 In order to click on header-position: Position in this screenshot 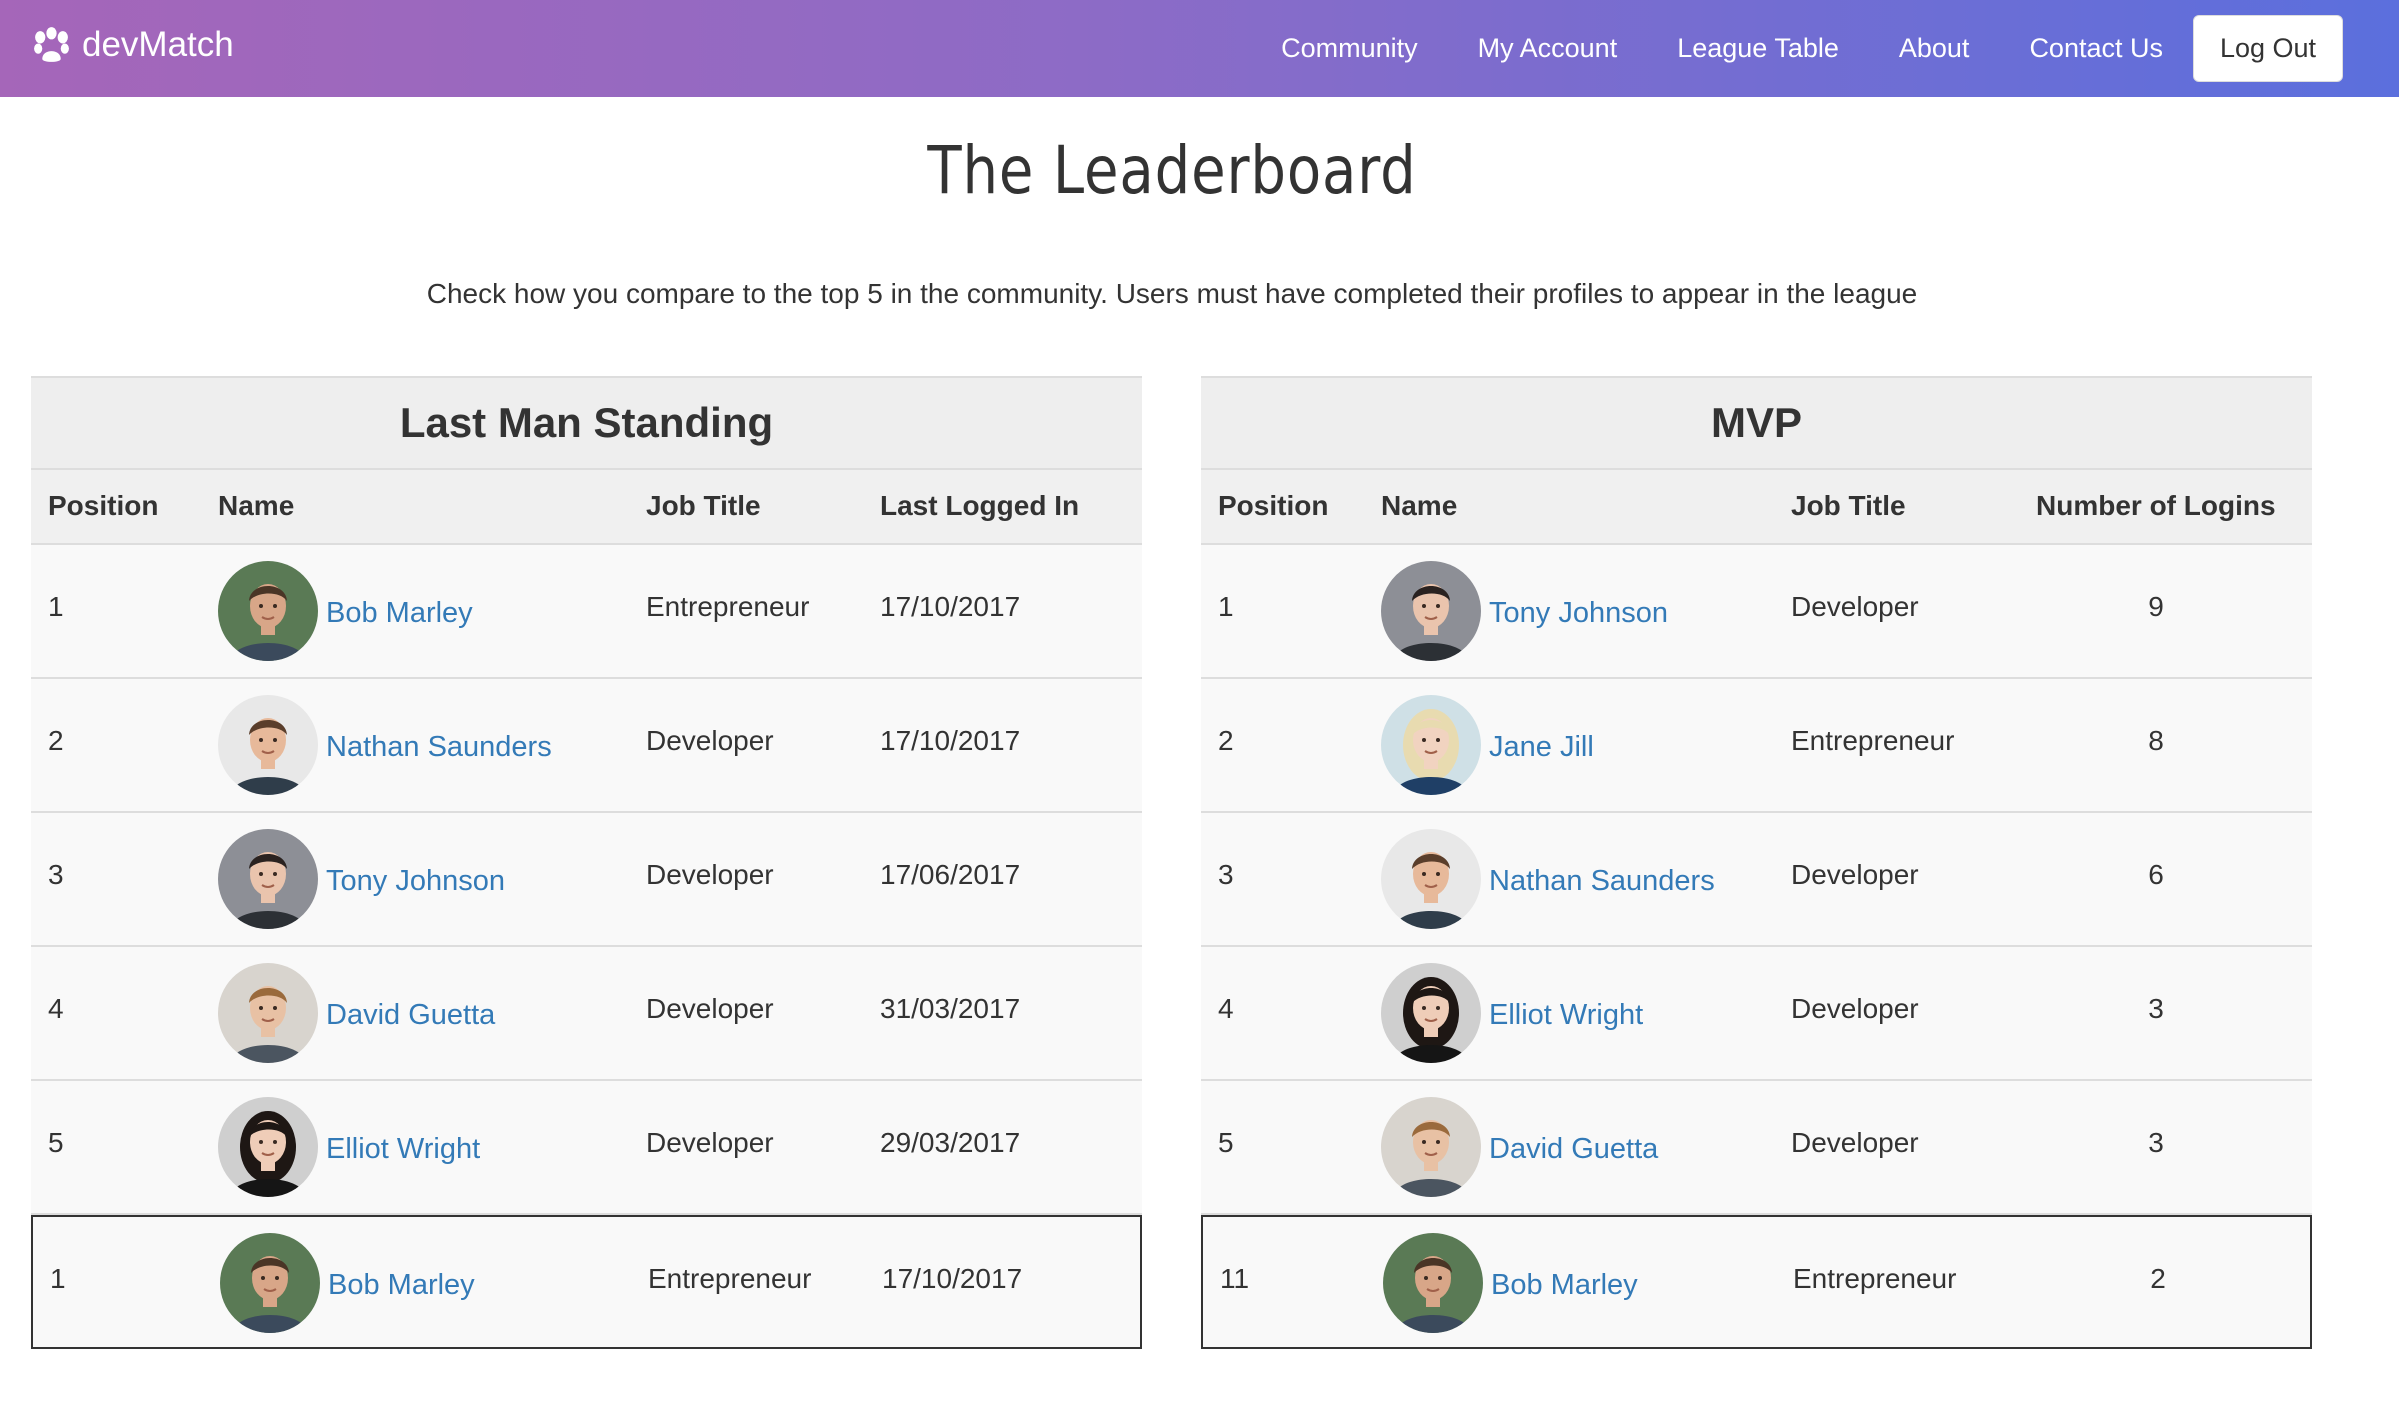, I will do `click(1273, 505)`.